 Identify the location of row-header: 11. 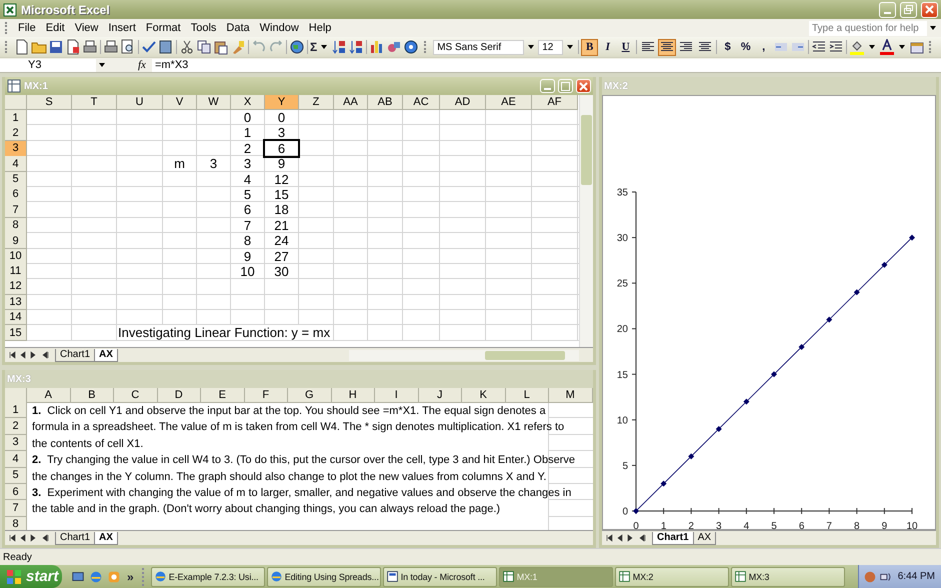
(16, 272).